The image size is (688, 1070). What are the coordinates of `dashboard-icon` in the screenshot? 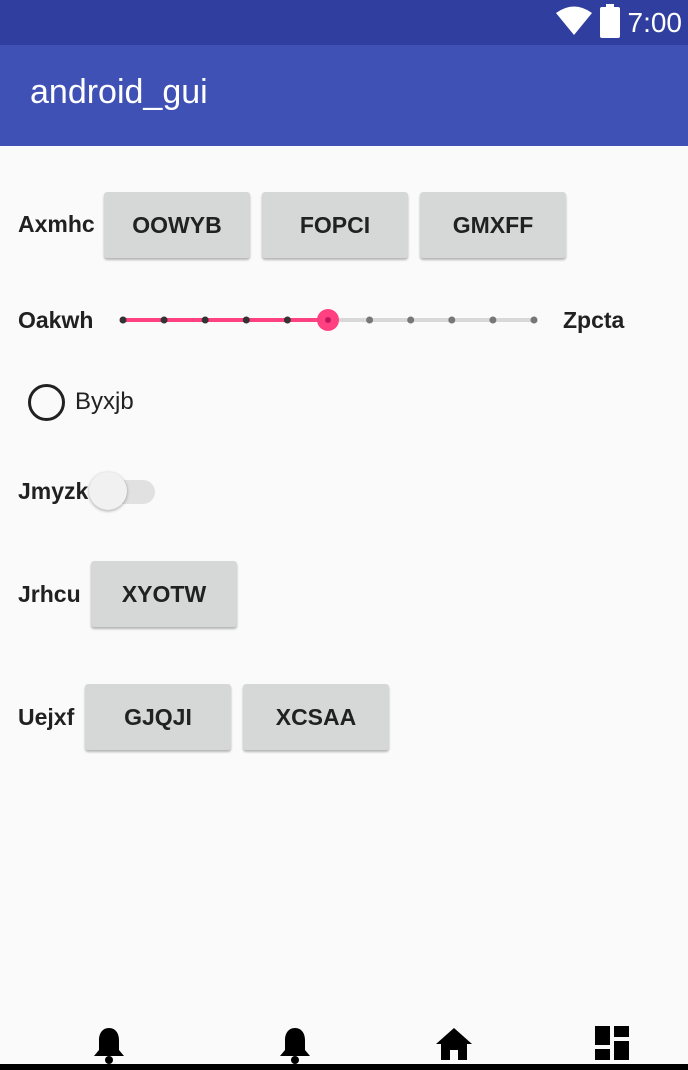 It's located at (612, 1045).